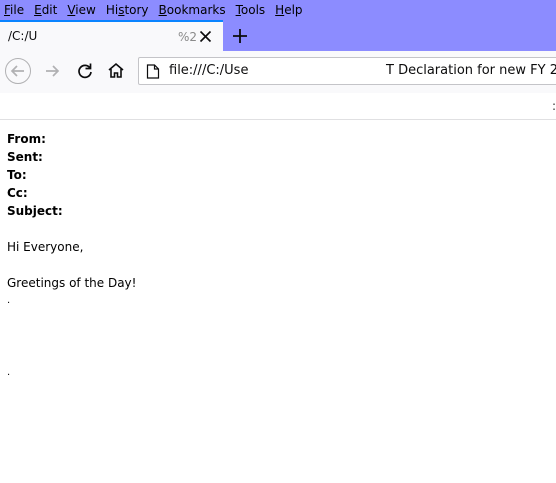 The height and width of the screenshot is (483, 556). Describe the element at coordinates (17, 175) in the screenshot. I see `to-label: To:` at that location.